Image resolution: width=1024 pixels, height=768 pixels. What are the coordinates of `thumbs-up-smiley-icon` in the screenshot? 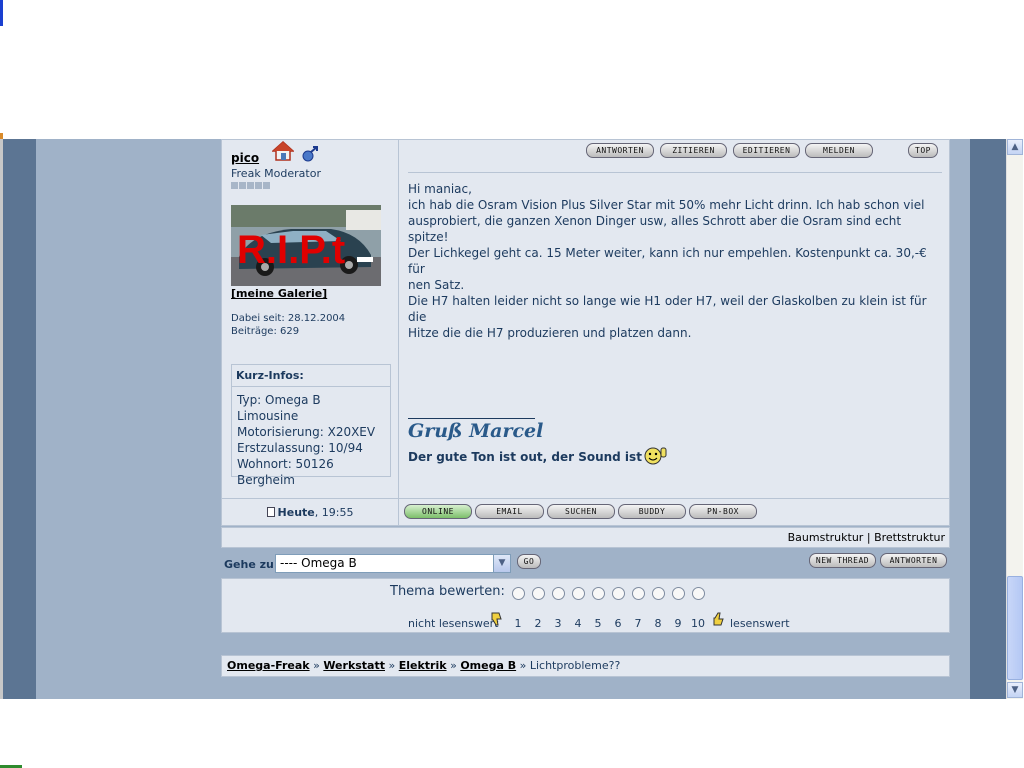 It's located at (655, 456).